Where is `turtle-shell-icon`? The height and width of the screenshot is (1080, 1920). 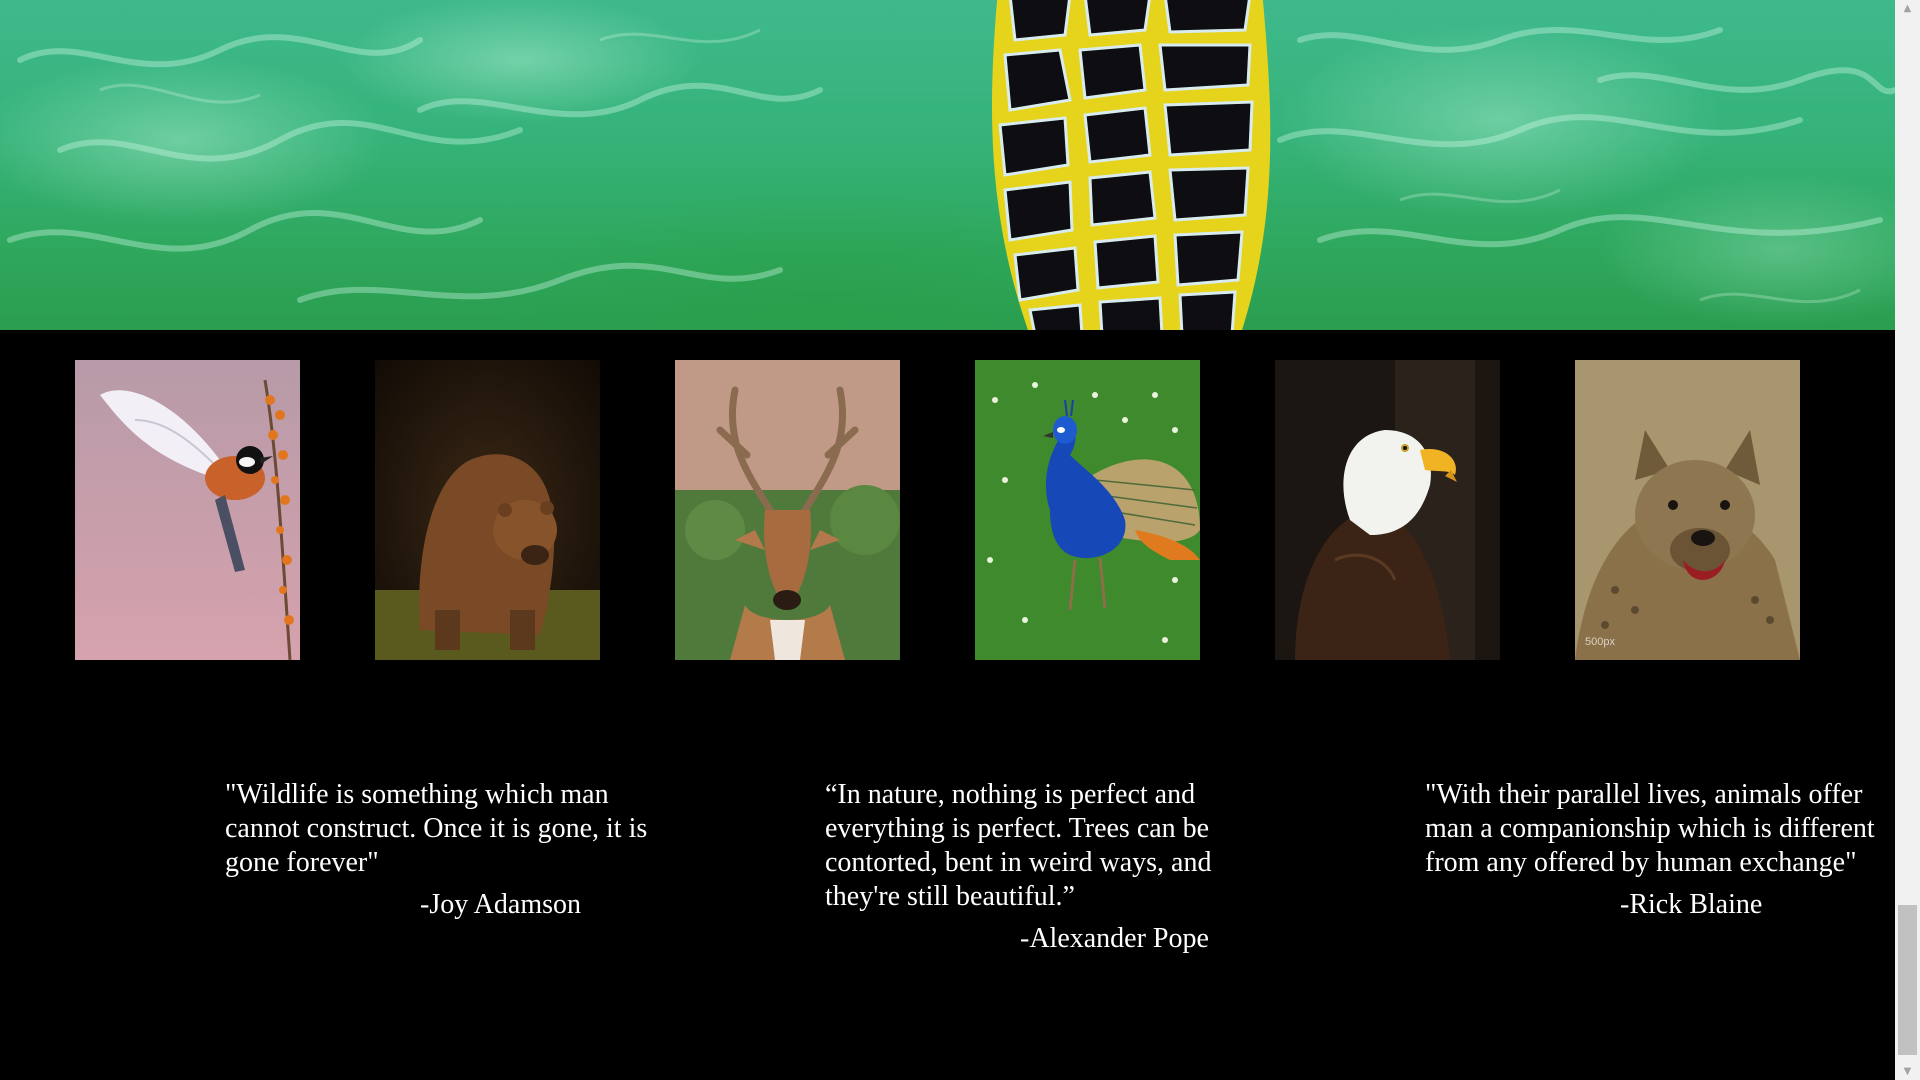 turtle-shell-icon is located at coordinates (1131, 165).